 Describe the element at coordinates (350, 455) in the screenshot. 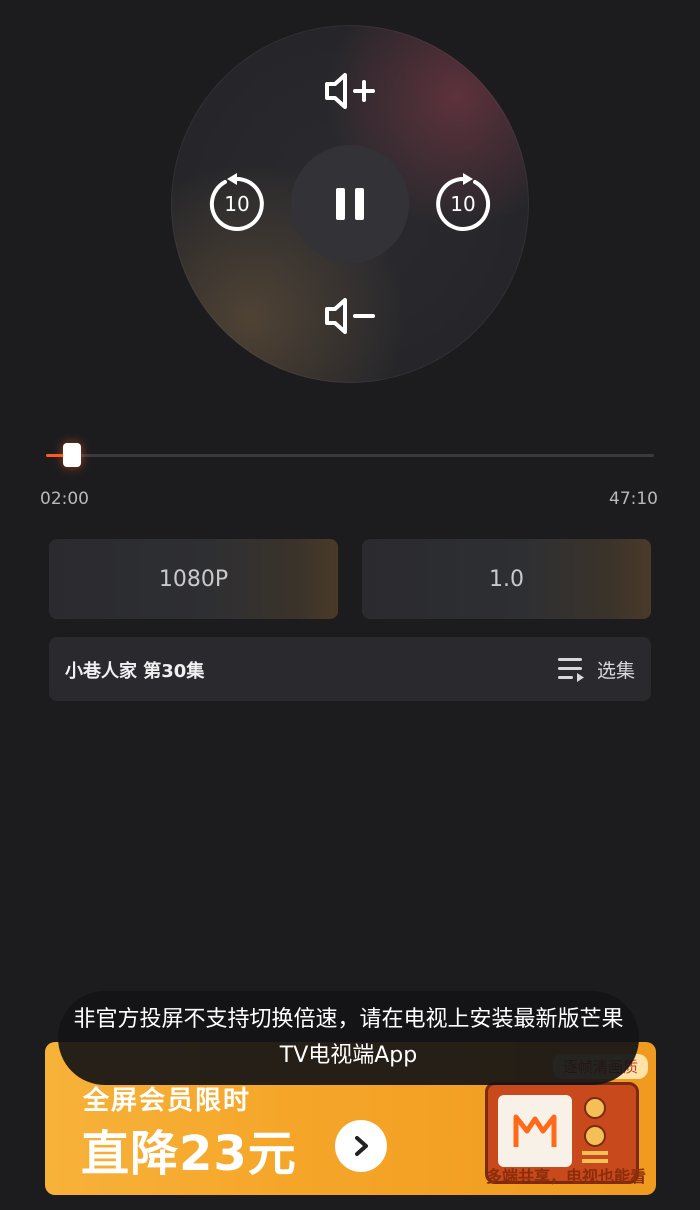

I see `progress-track` at that location.